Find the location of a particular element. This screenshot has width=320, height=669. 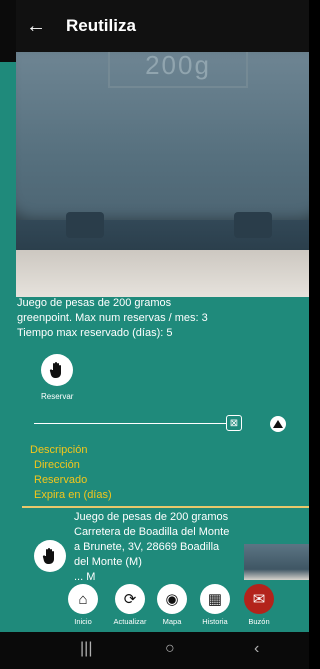

nav-actualizar: ⟳ Actualizar is located at coordinates (130, 605).